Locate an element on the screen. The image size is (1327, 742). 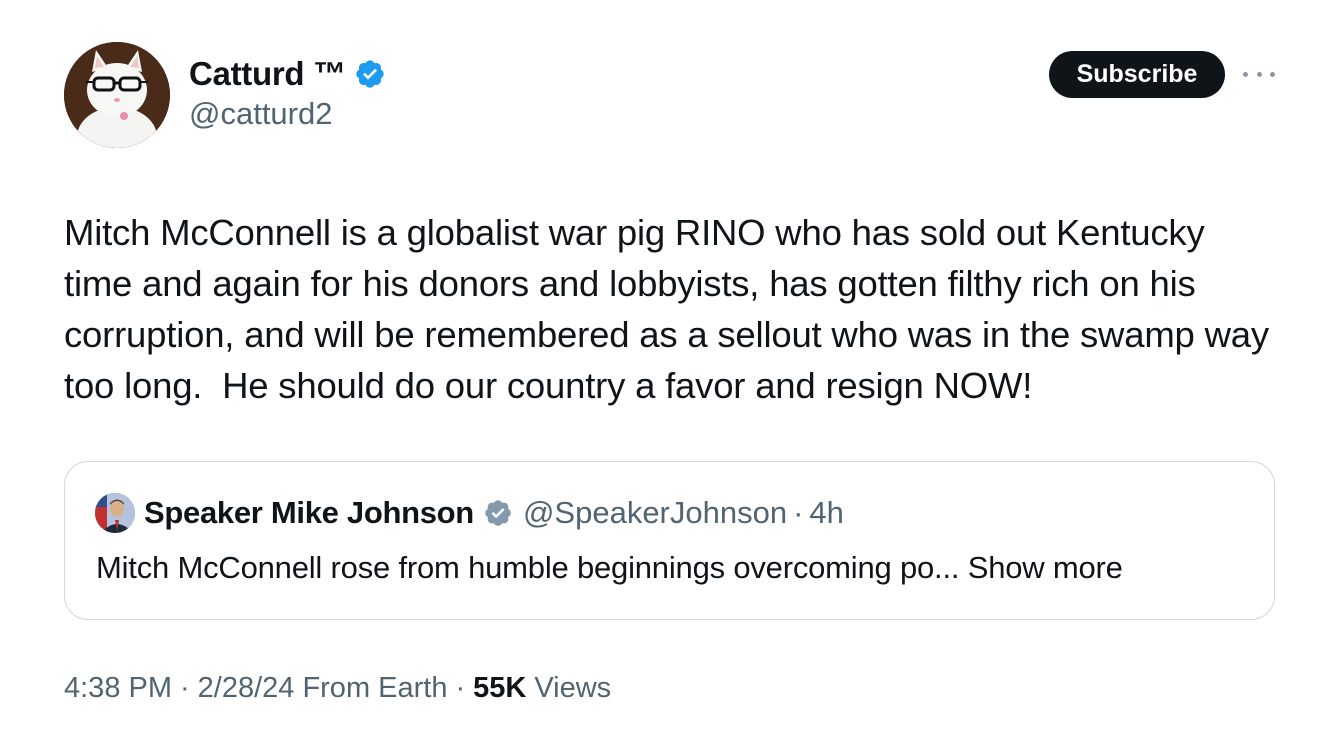
views-count: 55K is located at coordinates (499, 688).